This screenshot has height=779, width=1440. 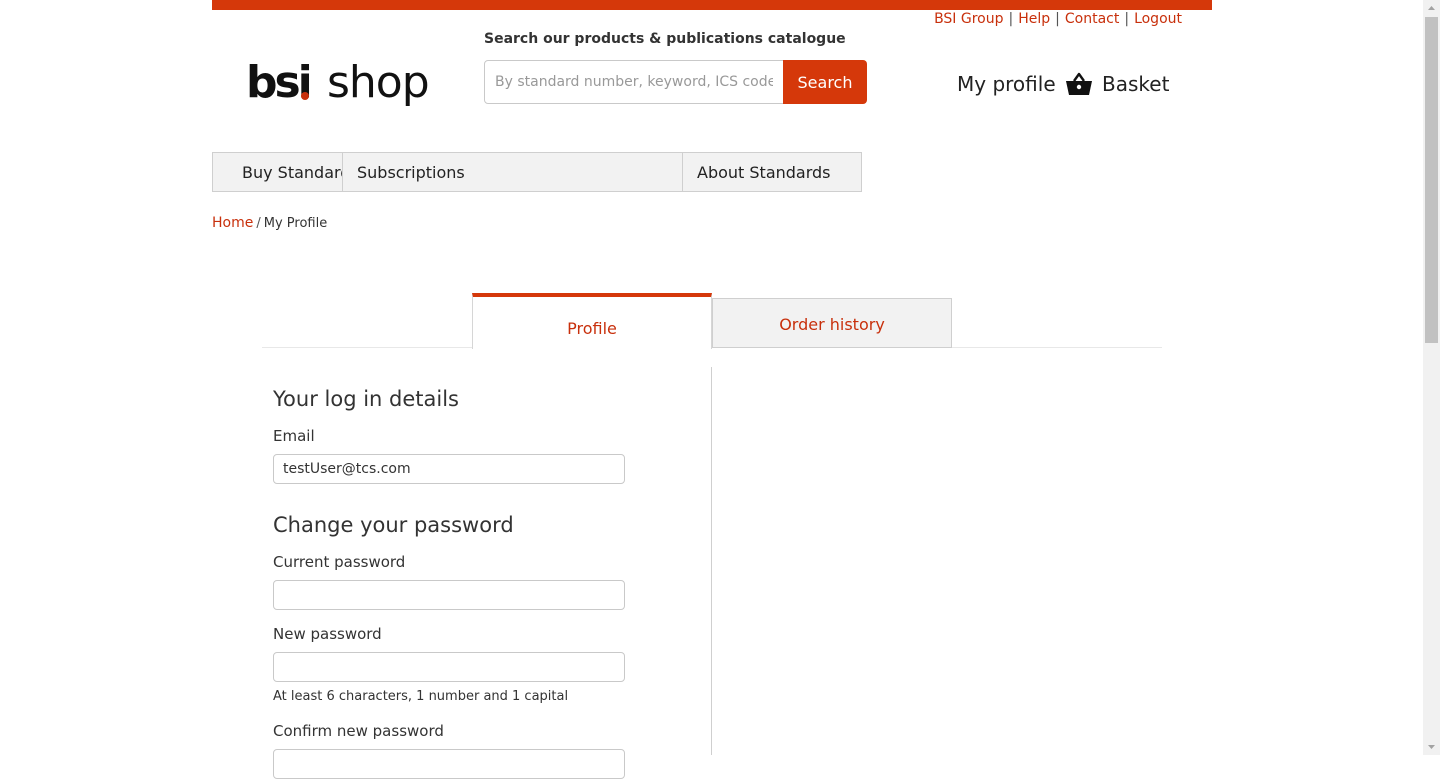 I want to click on utility-links: BSI Group | Help | Contact | Logout, so click(x=1058, y=19).